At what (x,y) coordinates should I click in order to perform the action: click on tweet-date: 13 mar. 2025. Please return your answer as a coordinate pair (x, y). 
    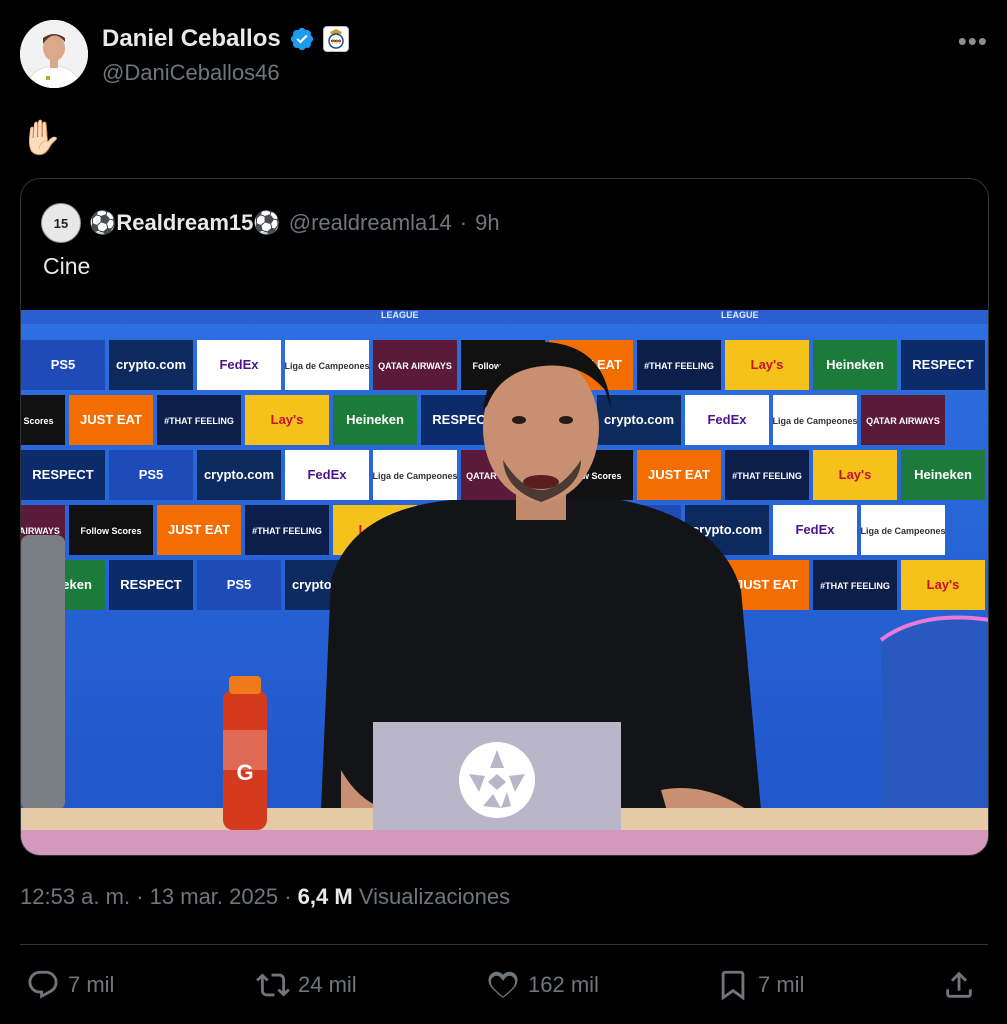
    Looking at the image, I should click on (214, 896).